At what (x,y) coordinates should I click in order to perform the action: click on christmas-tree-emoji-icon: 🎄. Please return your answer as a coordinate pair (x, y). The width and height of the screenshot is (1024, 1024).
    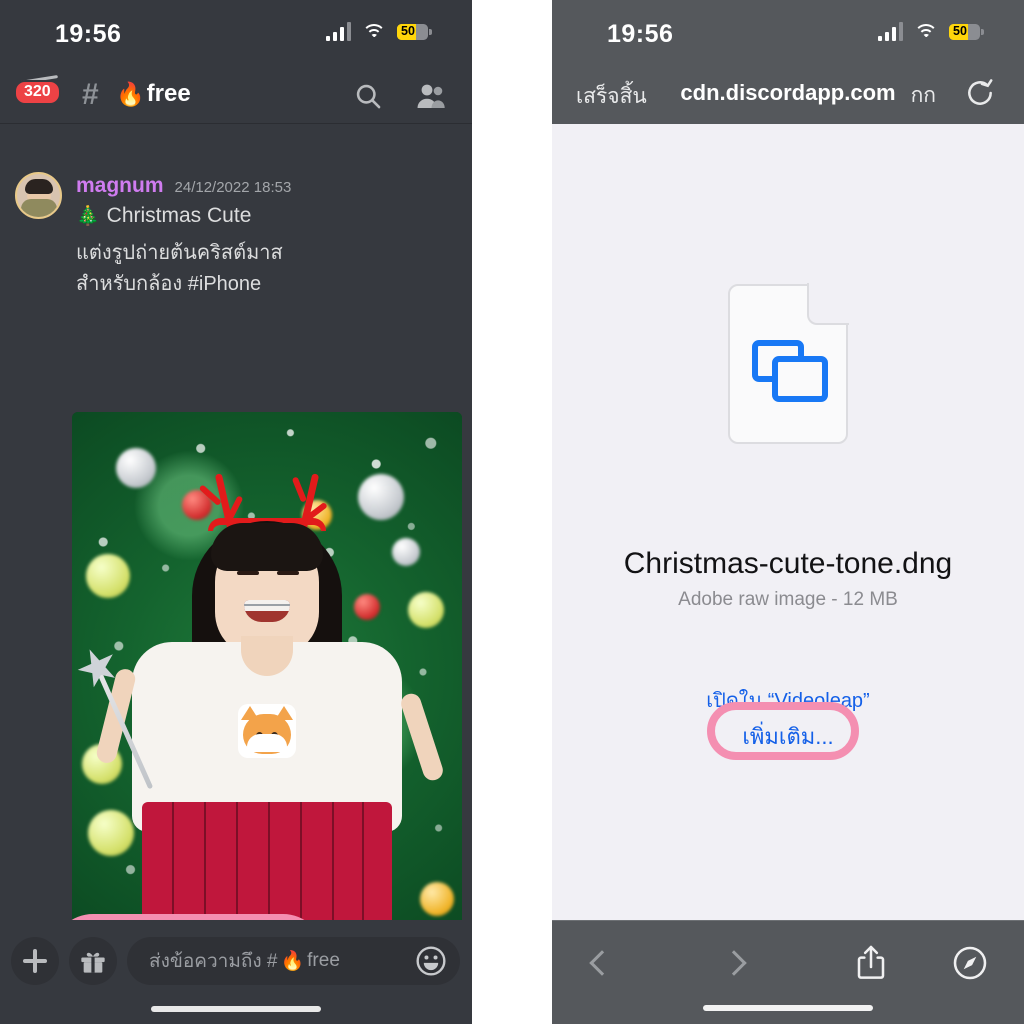
    Looking at the image, I should click on (88, 216).